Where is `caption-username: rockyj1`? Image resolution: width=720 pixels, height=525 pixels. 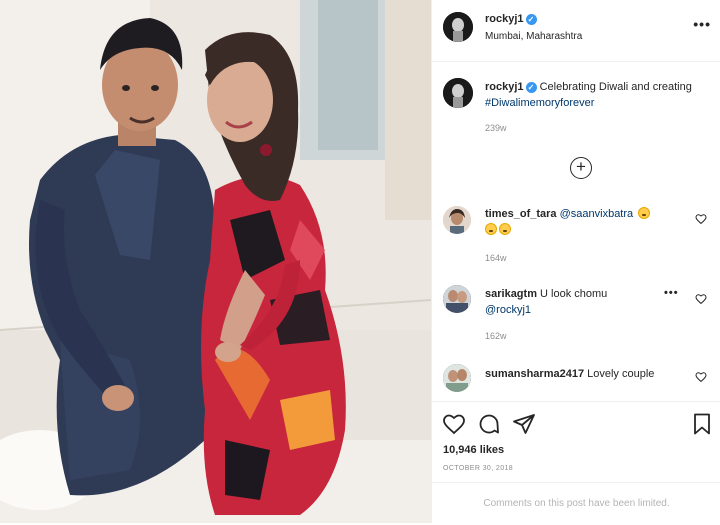 caption-username: rockyj1 is located at coordinates (504, 87).